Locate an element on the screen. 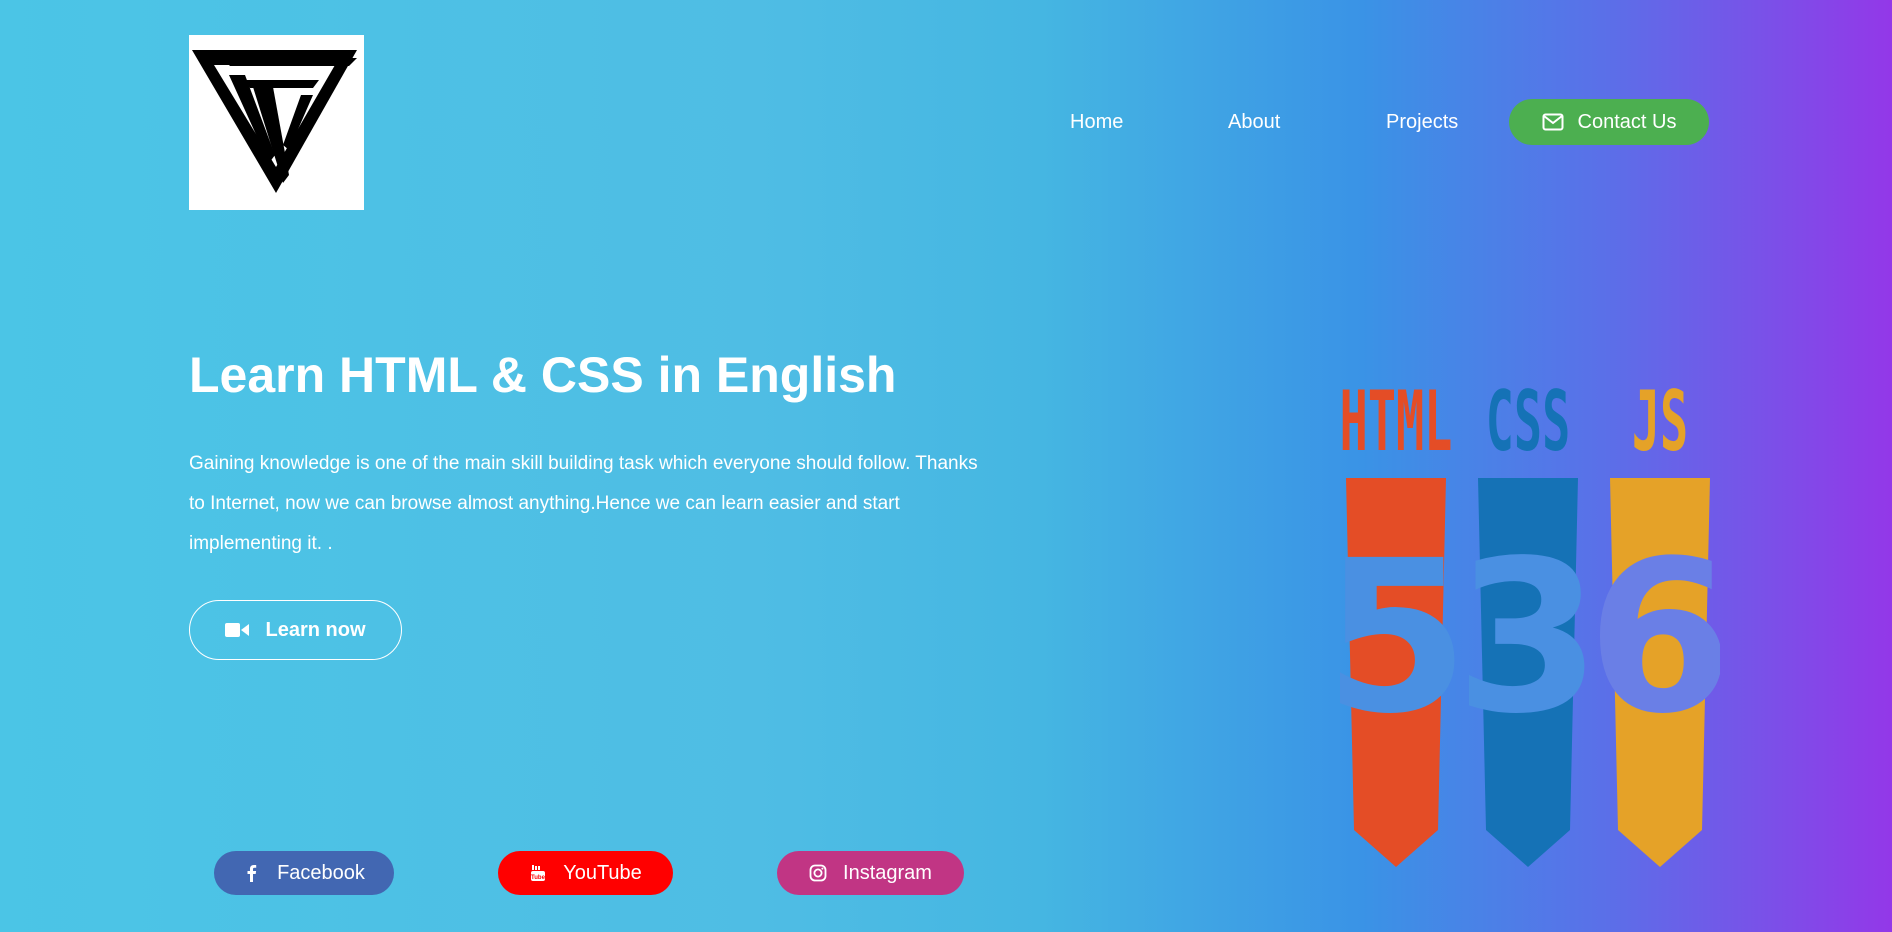 This screenshot has width=1892, height=932. html5-badge: HTML 5 is located at coordinates (1404, 623).